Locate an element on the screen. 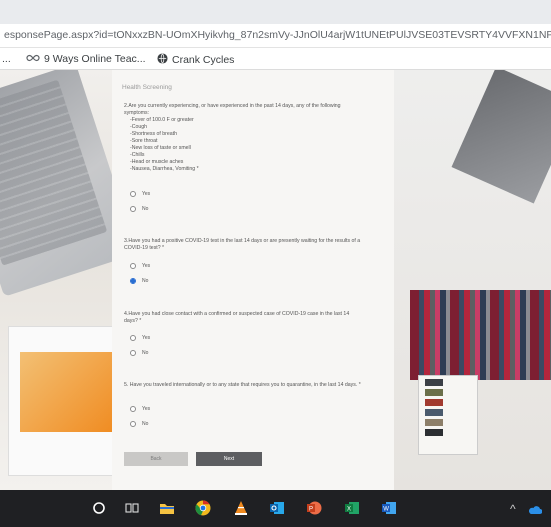  q3-option-yes: Yes is located at coordinates (140, 266).